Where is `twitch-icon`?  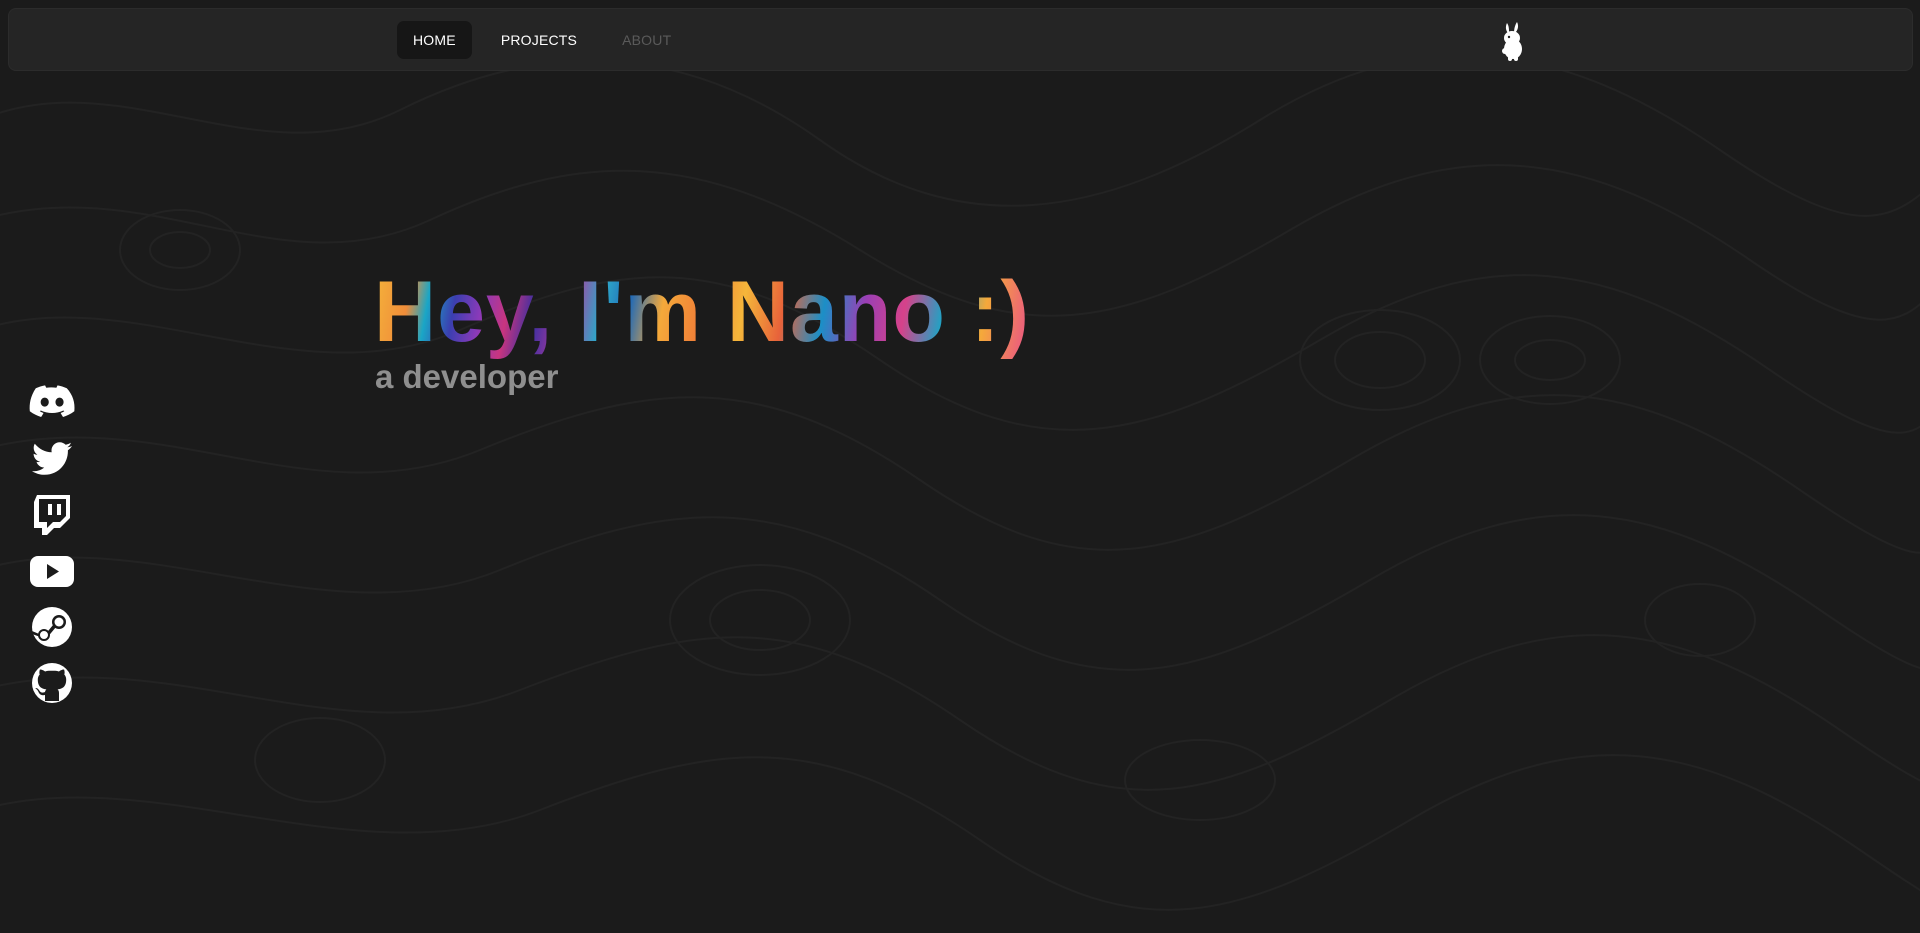 twitch-icon is located at coordinates (52, 515).